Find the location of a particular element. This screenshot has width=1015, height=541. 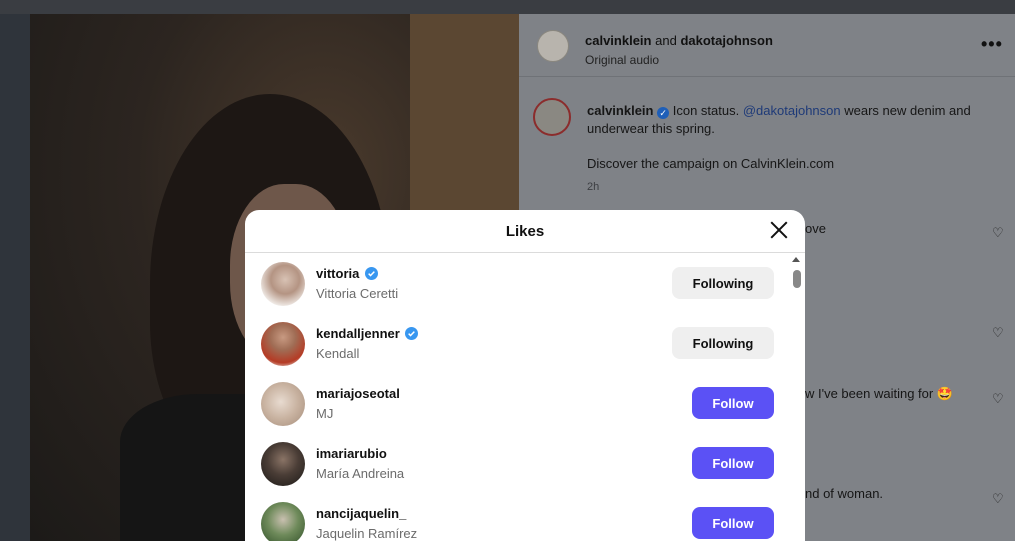

scrollbar-thumb is located at coordinates (797, 279).